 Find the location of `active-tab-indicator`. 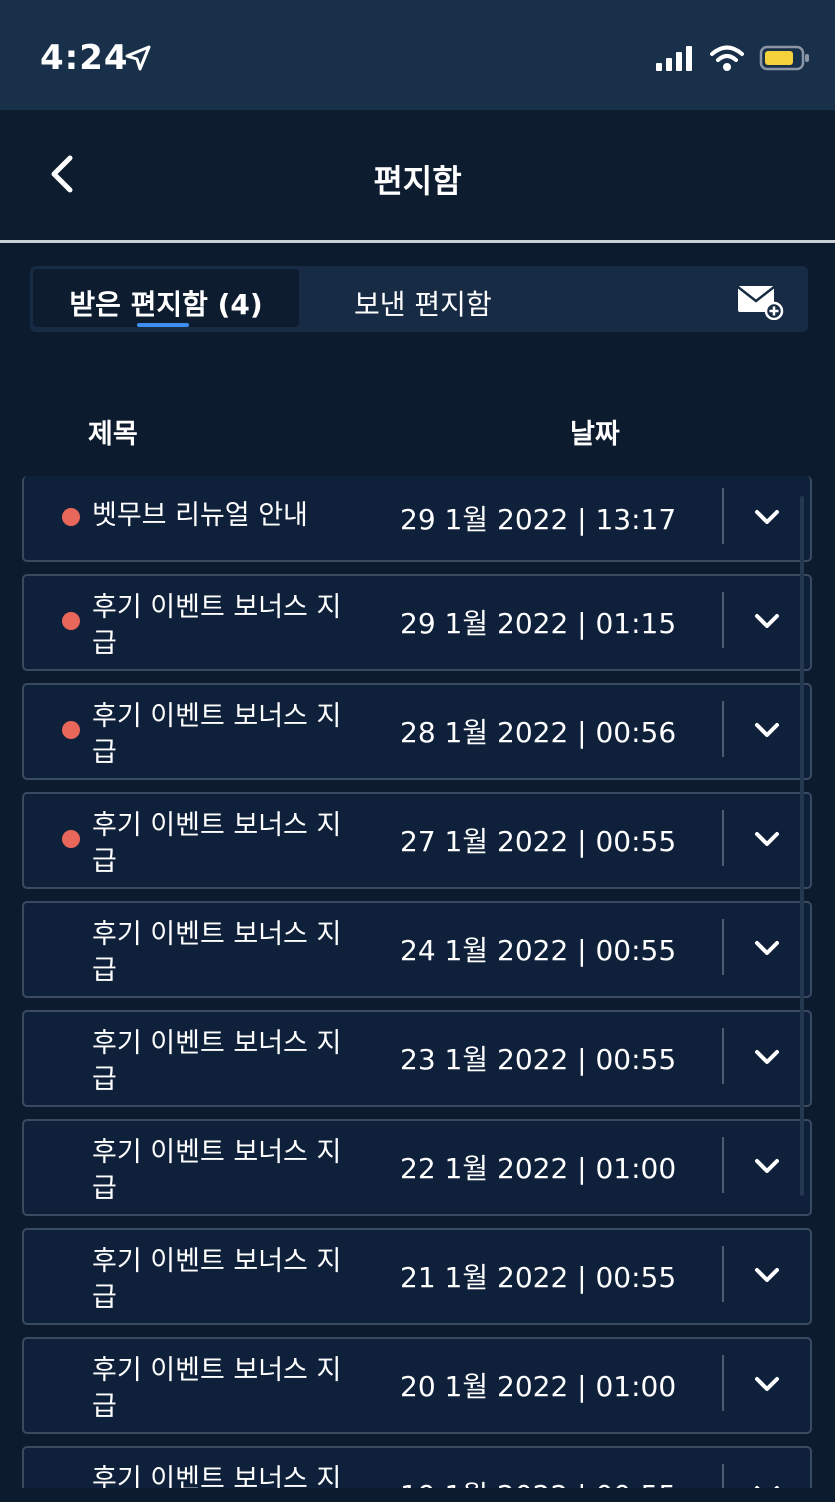

active-tab-indicator is located at coordinates (163, 325).